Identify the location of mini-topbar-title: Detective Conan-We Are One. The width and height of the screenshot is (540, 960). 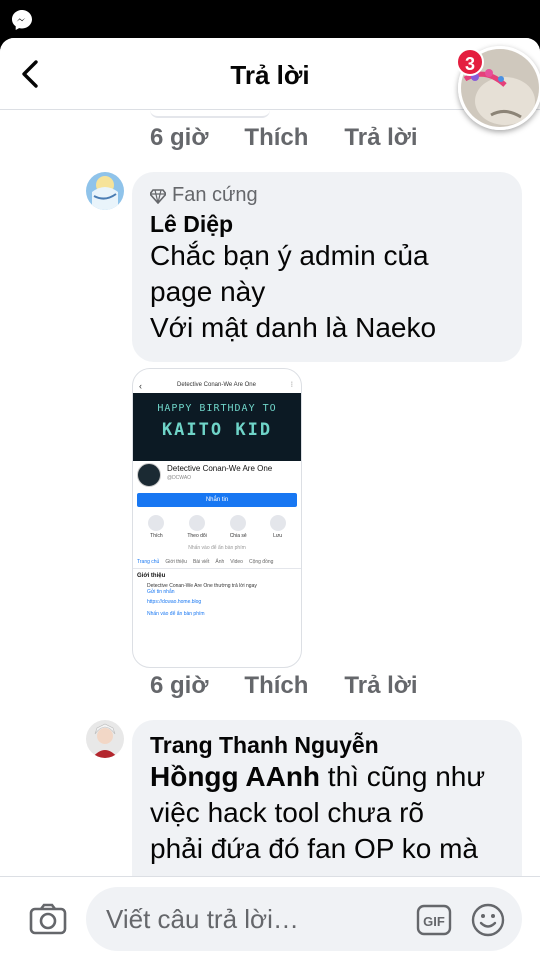
(216, 385).